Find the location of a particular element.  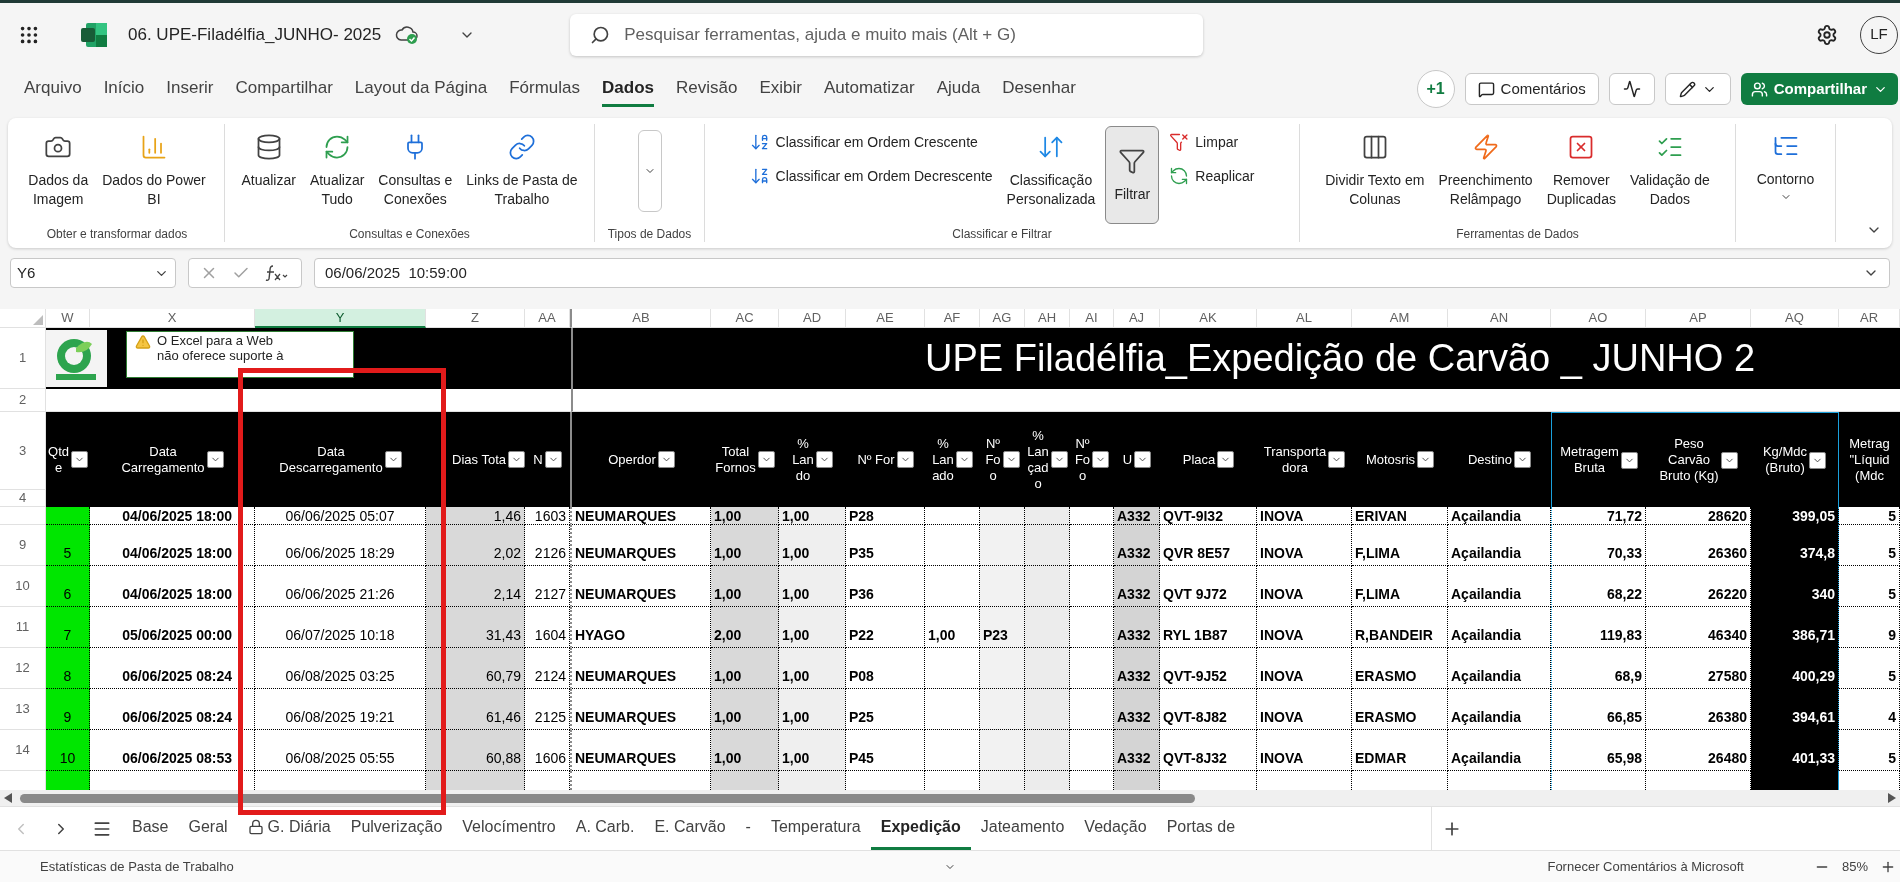

status-text: Estatísticas de Pasta de Trabalho is located at coordinates (137, 866).